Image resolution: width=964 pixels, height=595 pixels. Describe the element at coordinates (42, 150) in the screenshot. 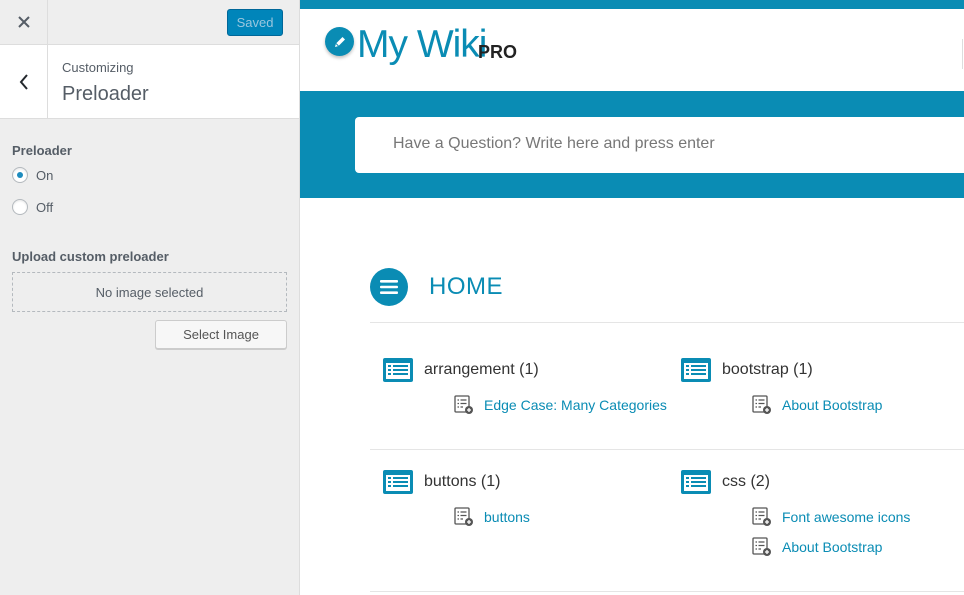

I see `preloader-label: Preloader` at that location.